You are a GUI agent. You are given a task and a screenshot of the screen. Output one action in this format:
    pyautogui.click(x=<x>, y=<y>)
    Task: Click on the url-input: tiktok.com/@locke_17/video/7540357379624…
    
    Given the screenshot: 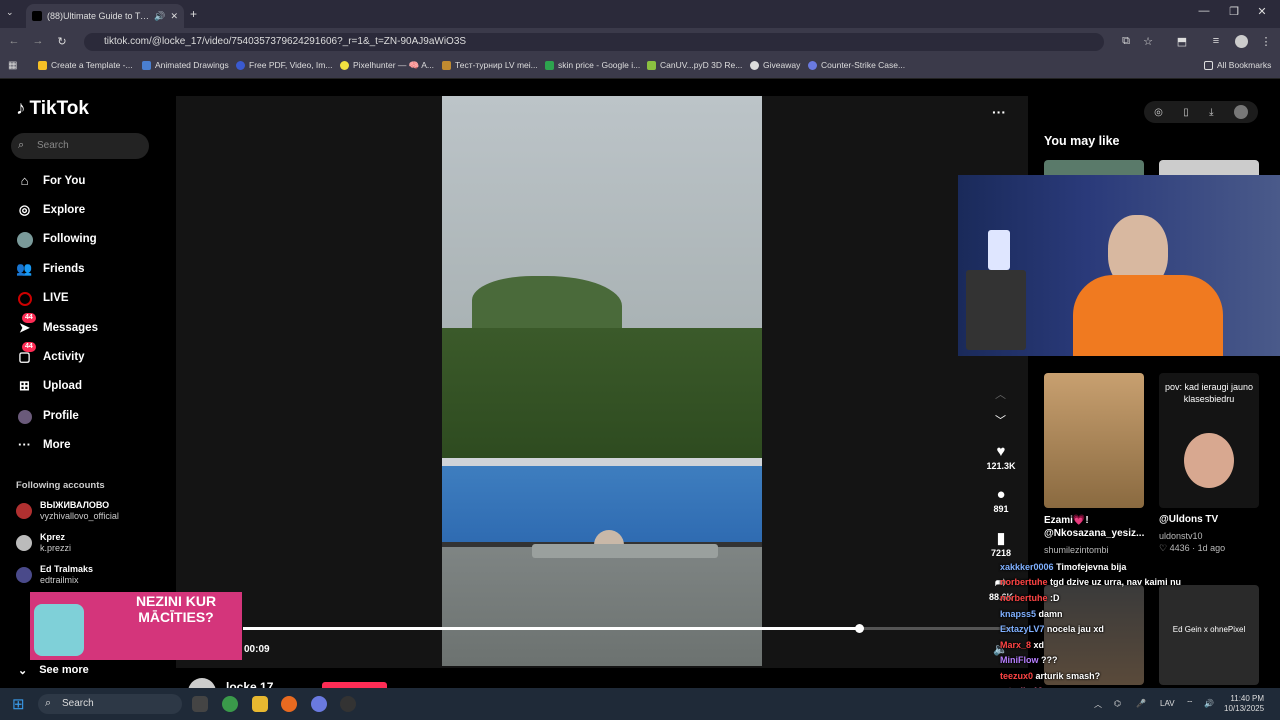 What is the action you would take?
    pyautogui.click(x=594, y=42)
    